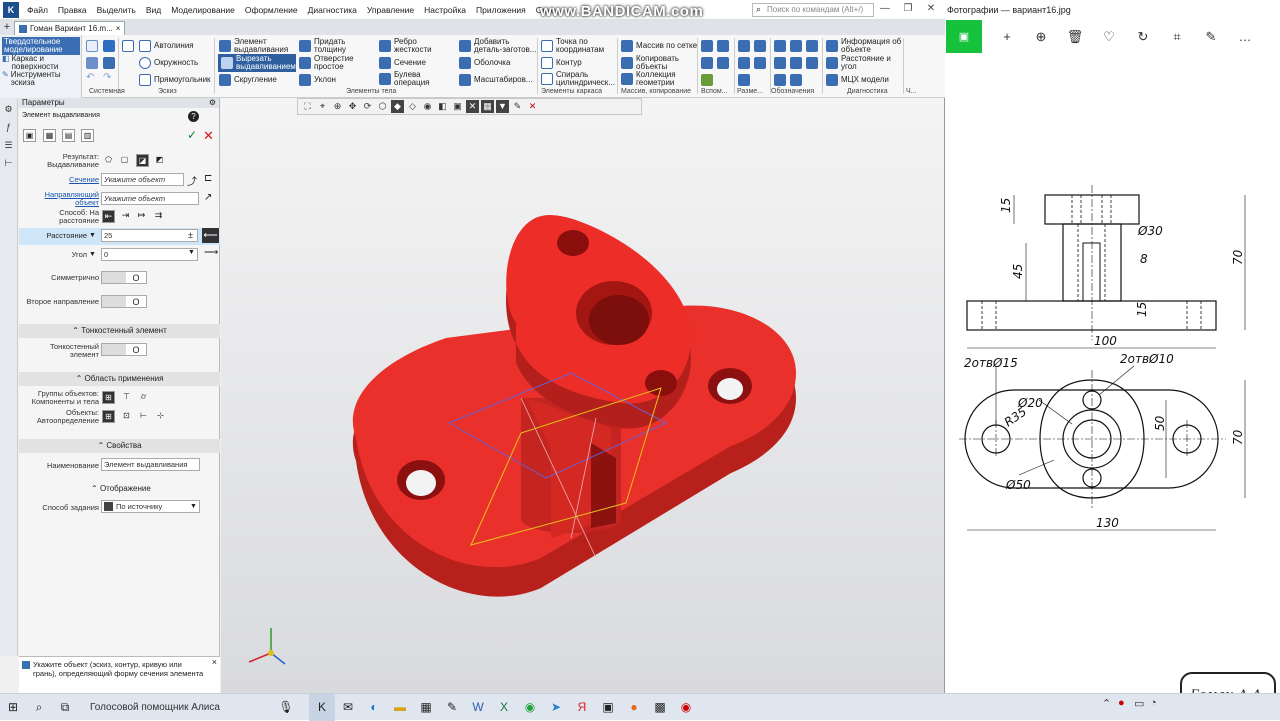 Image resolution: width=1280 pixels, height=721 pixels. I want to click on fillet-button: Скругление, so click(248, 80).